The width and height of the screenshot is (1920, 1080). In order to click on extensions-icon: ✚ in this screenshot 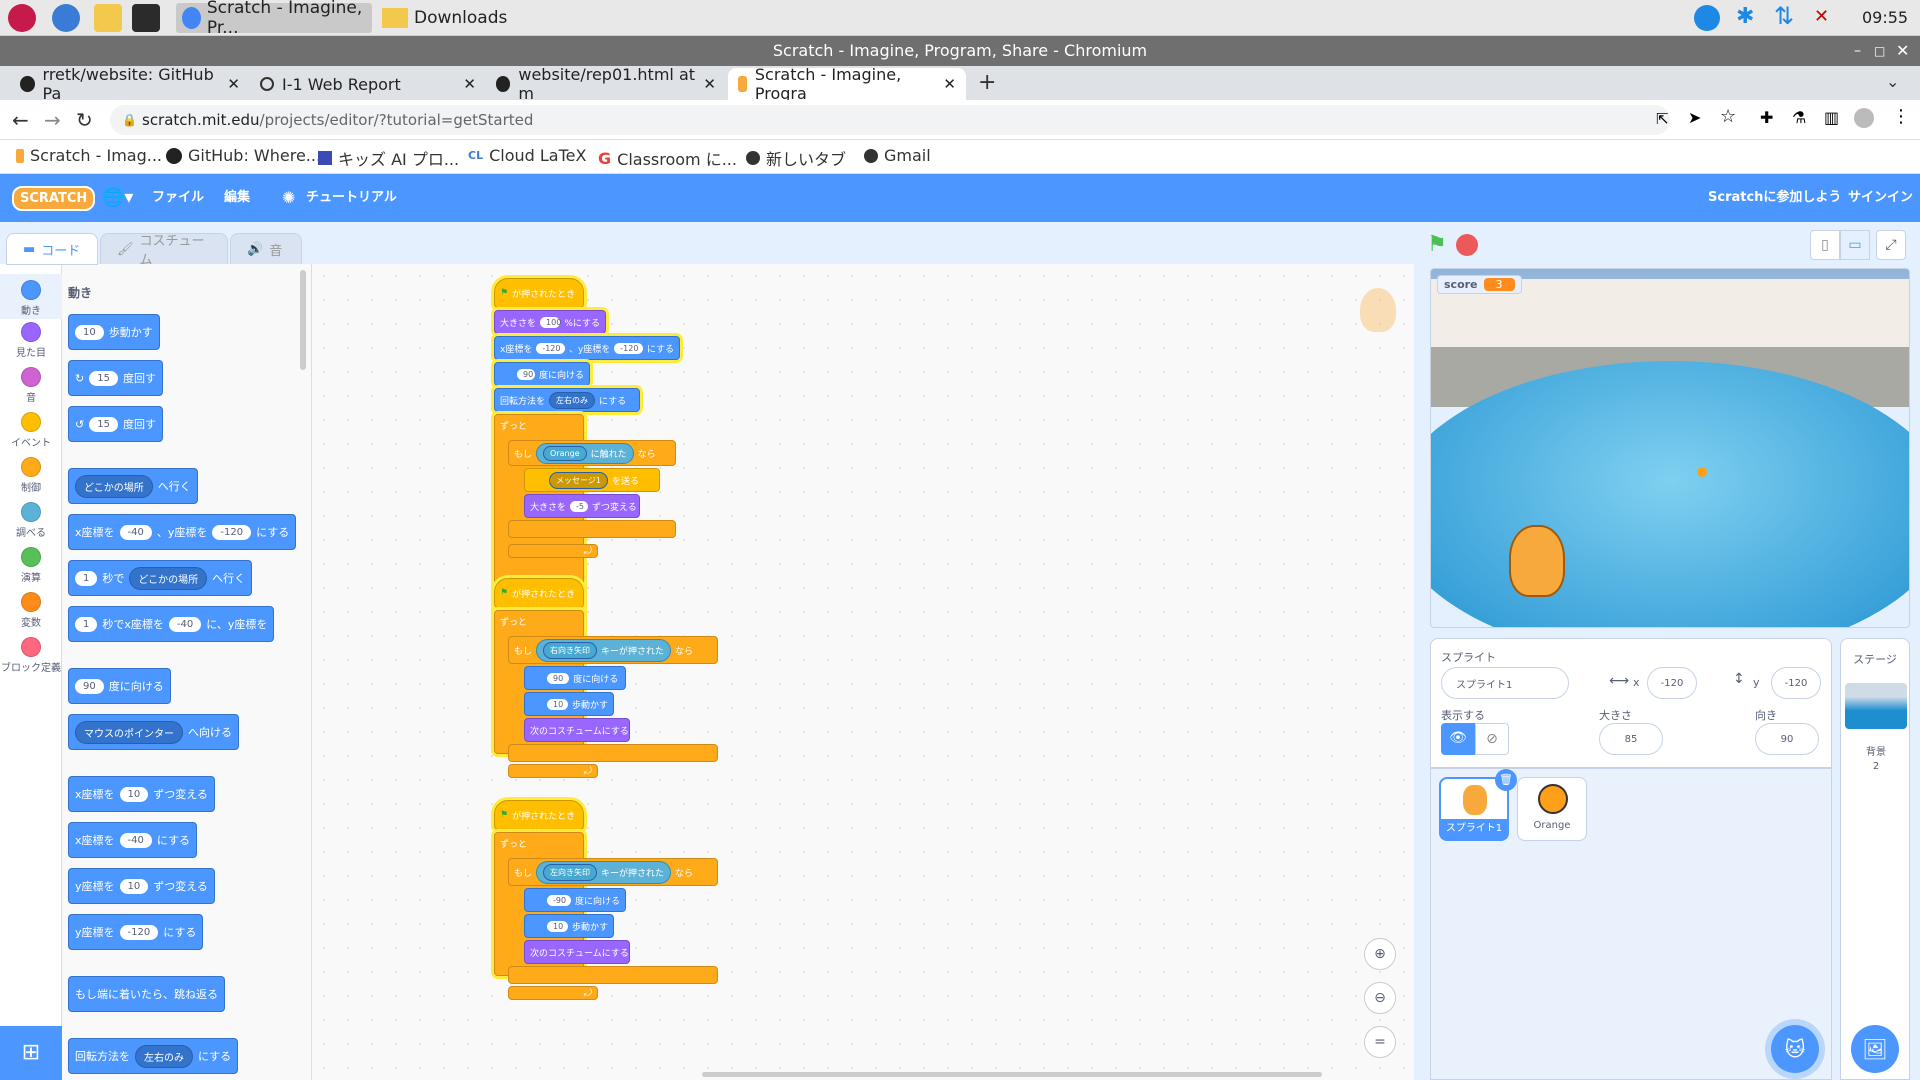, I will do `click(1766, 117)`.